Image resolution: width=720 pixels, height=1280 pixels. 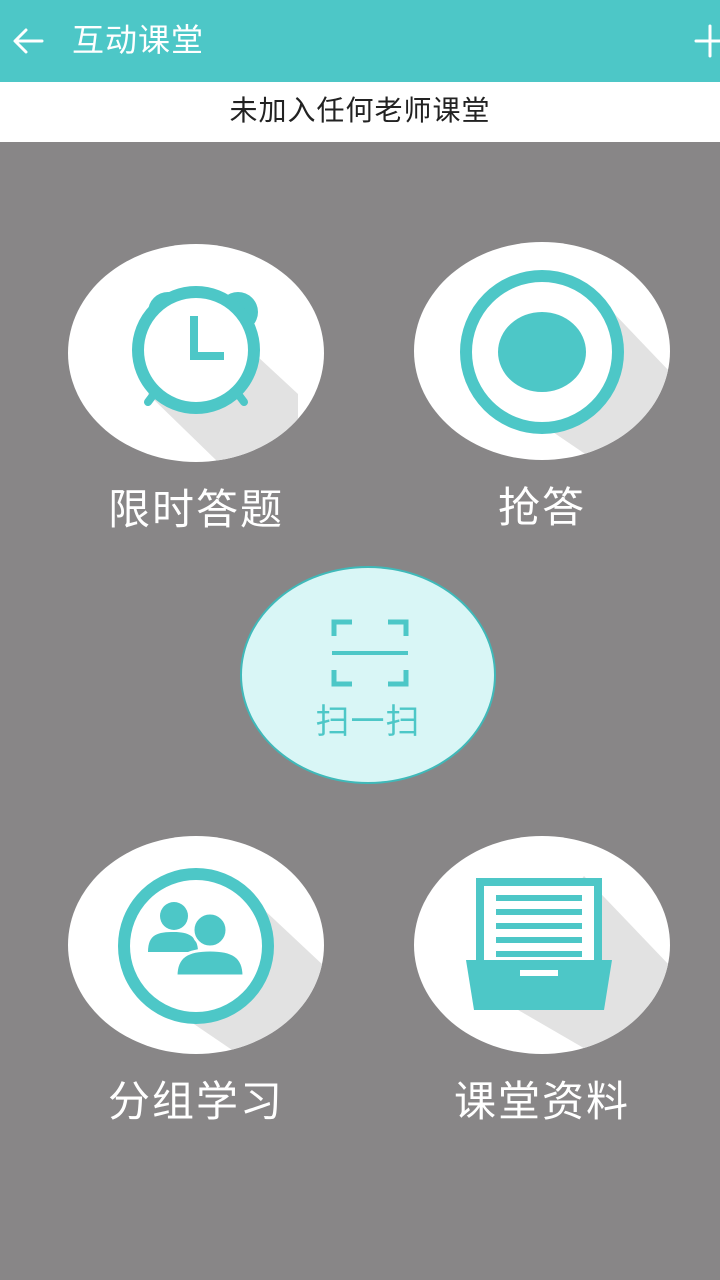 I want to click on back-button, so click(x=29, y=41).